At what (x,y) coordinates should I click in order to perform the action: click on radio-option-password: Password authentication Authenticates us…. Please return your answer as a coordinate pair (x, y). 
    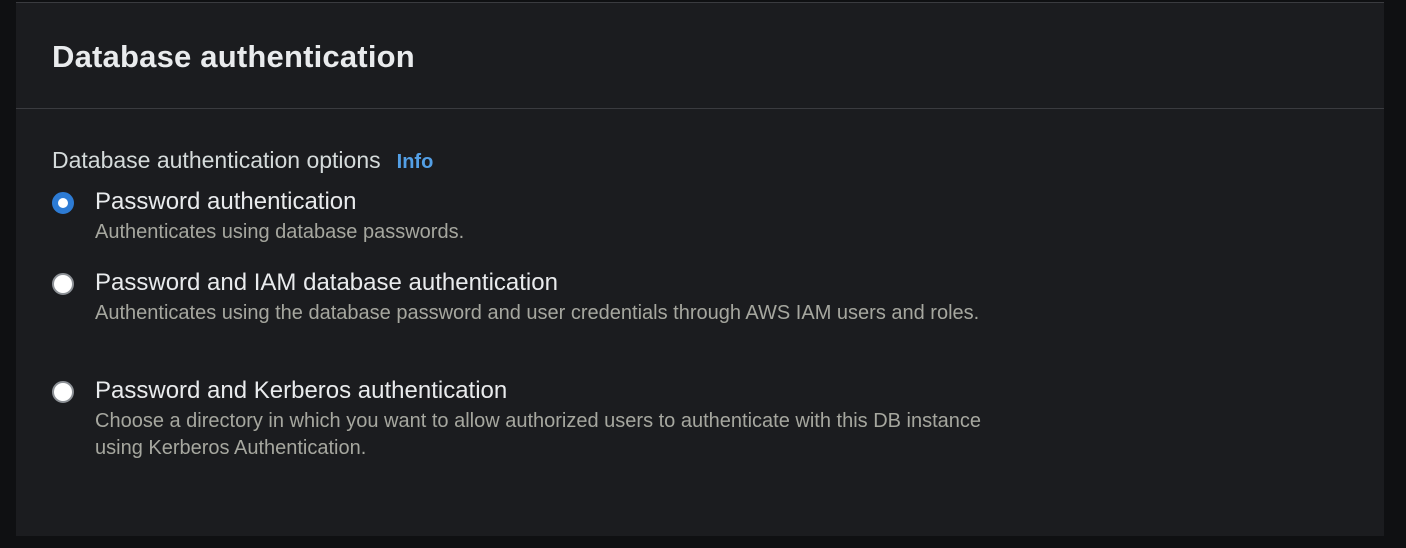
    Looking at the image, I should click on (538, 216).